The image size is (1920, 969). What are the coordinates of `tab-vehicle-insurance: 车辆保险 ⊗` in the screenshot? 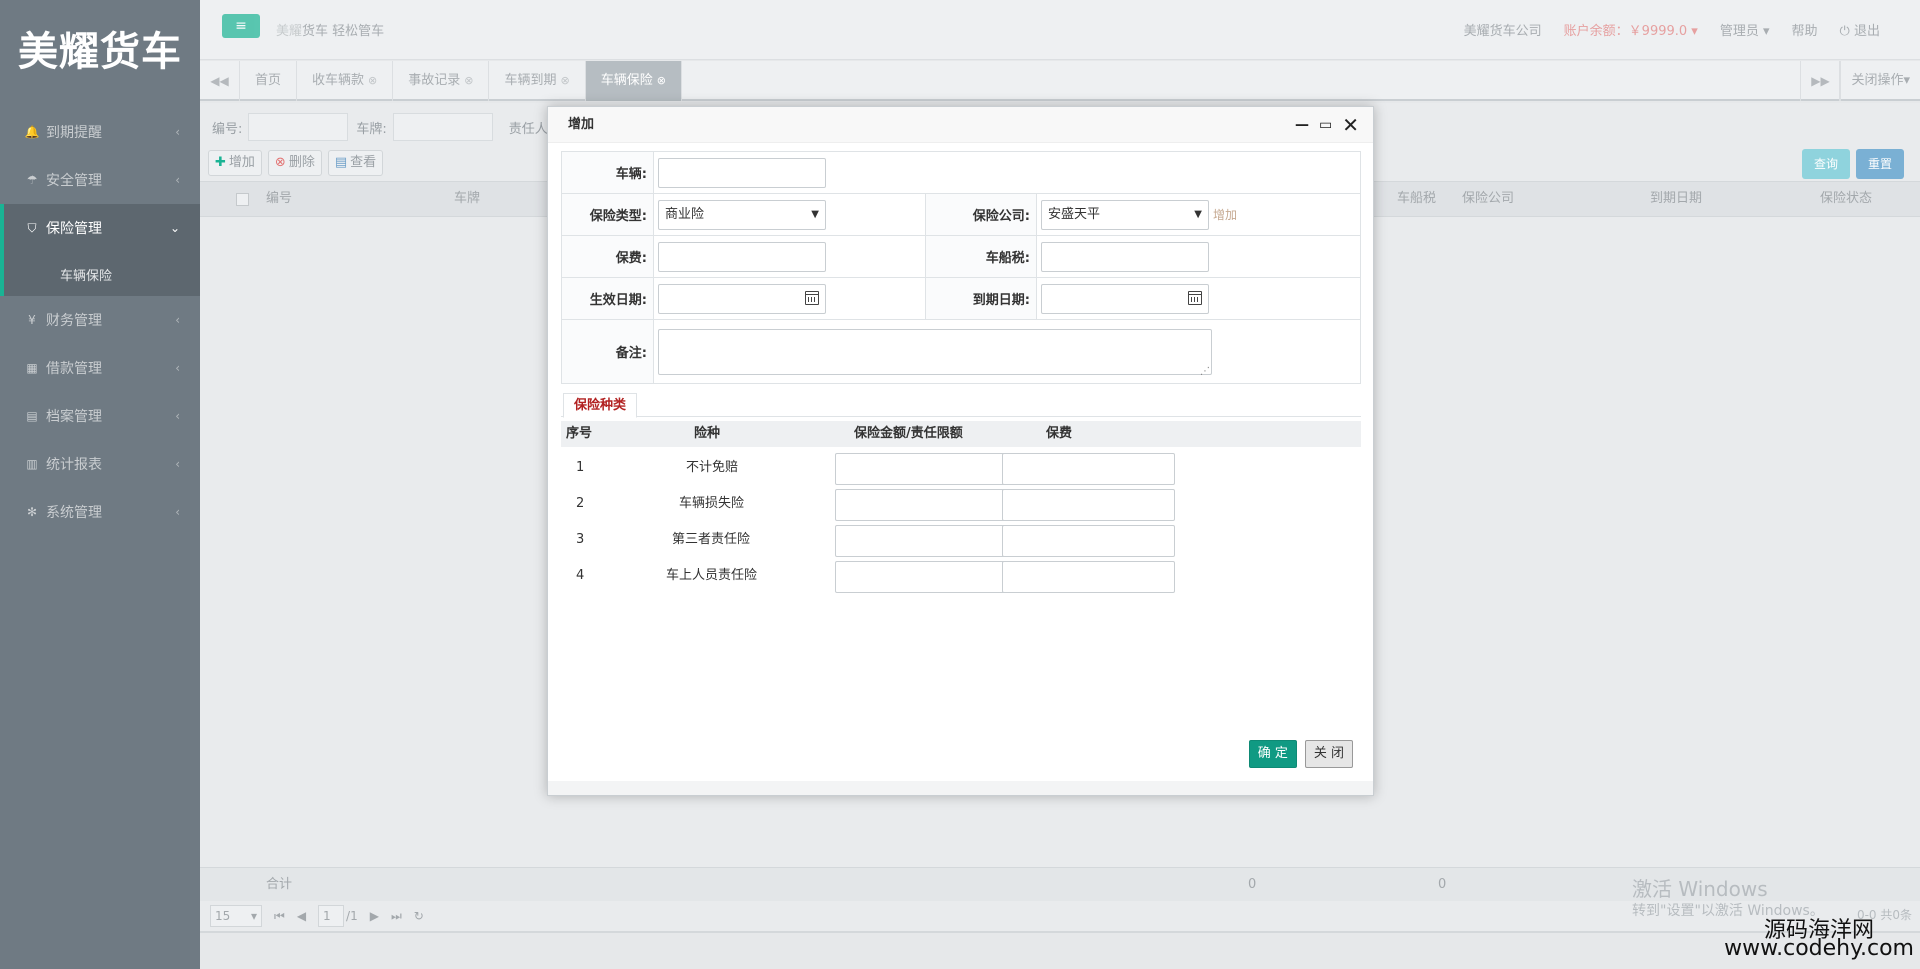 It's located at (633, 81).